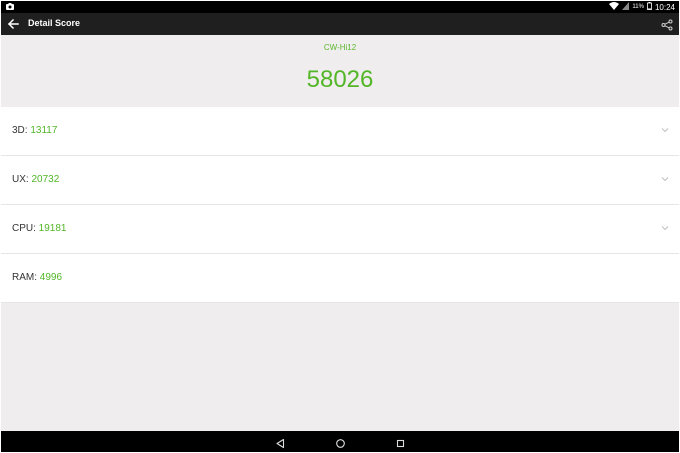 The height and width of the screenshot is (453, 680). What do you see at coordinates (340, 7) in the screenshot?
I see `status-bar: 11% 10:24` at bounding box center [340, 7].